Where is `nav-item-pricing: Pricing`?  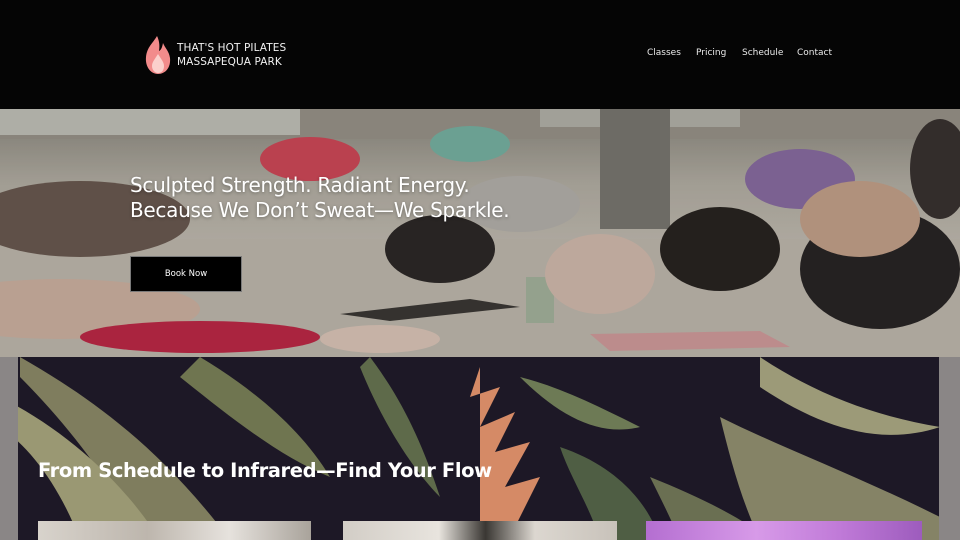 nav-item-pricing: Pricing is located at coordinates (711, 53).